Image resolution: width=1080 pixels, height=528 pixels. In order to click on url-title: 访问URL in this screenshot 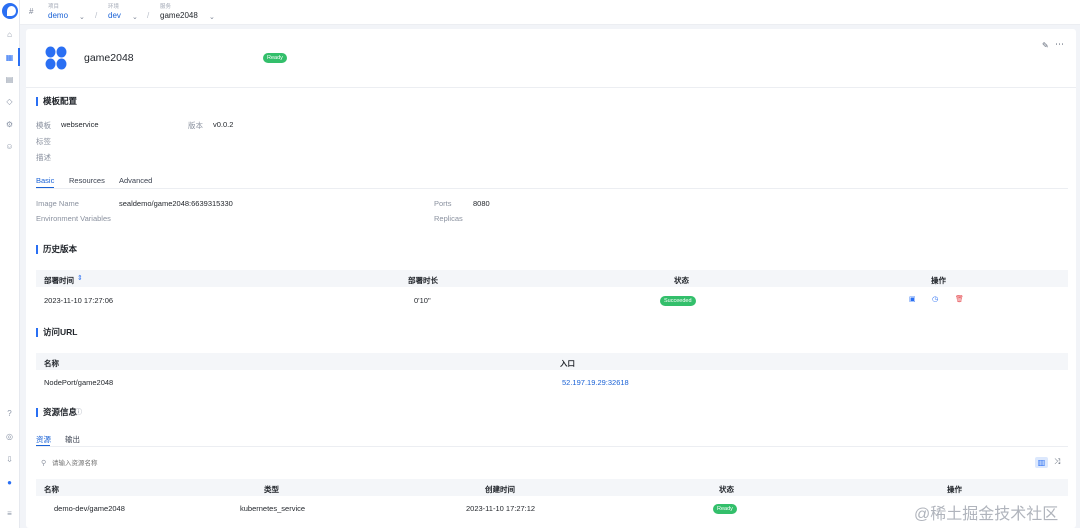, I will do `click(56, 332)`.